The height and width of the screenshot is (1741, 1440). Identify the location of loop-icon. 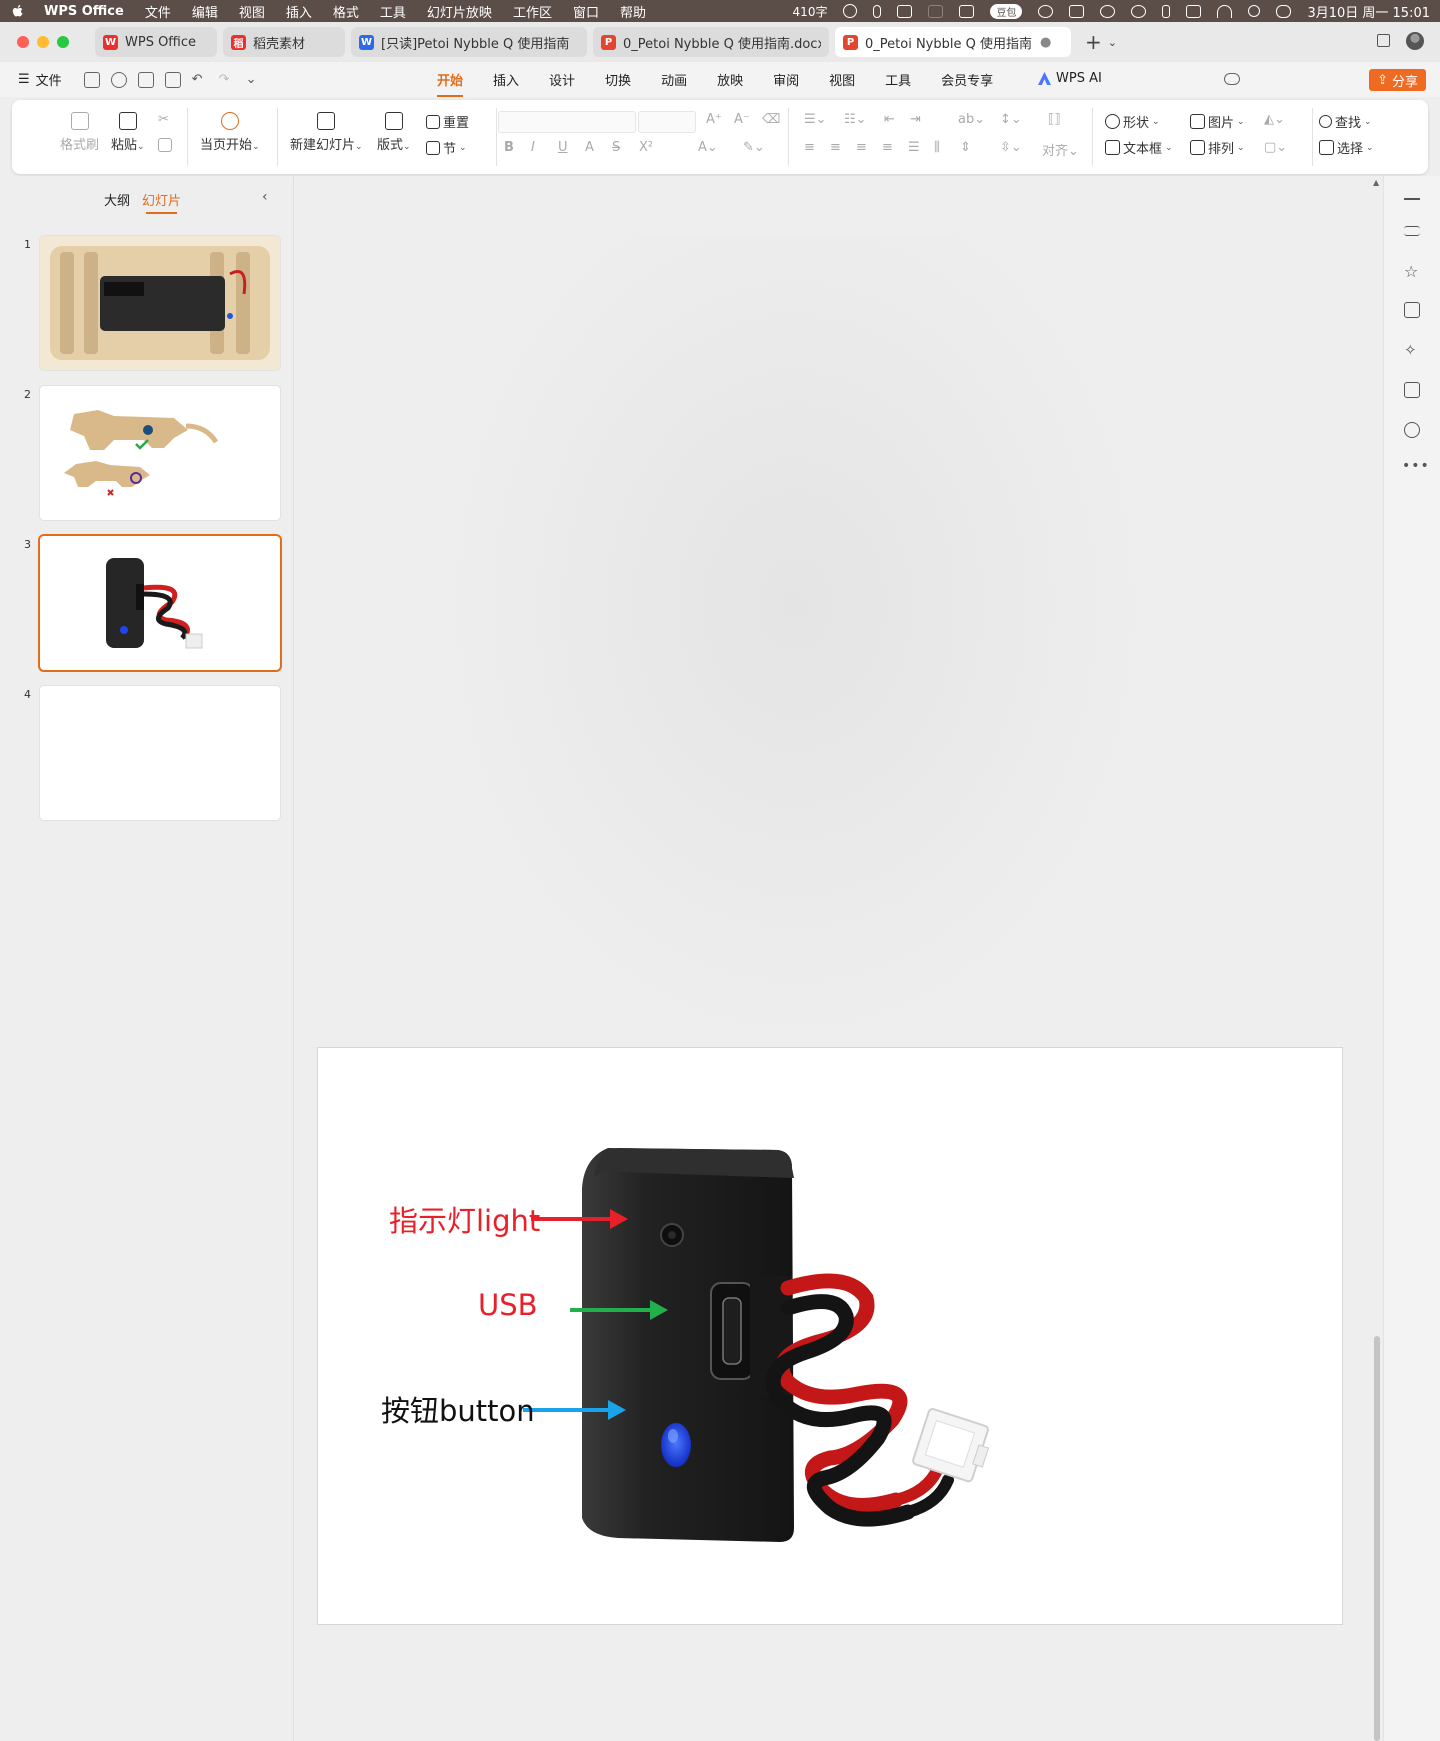
(1046, 11).